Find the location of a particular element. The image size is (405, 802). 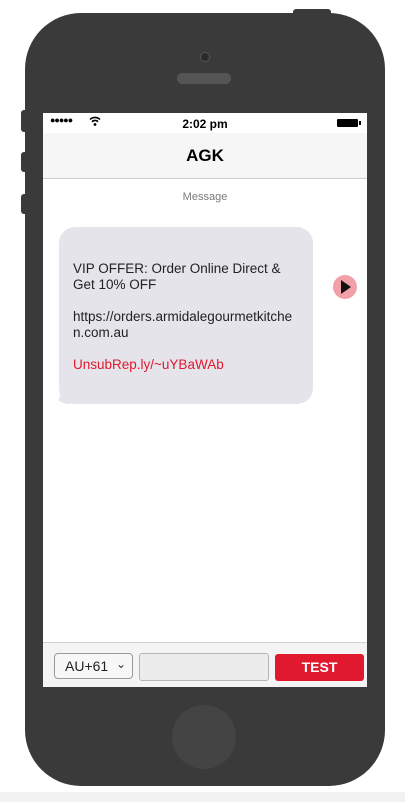

phone-number-input is located at coordinates (204, 667).